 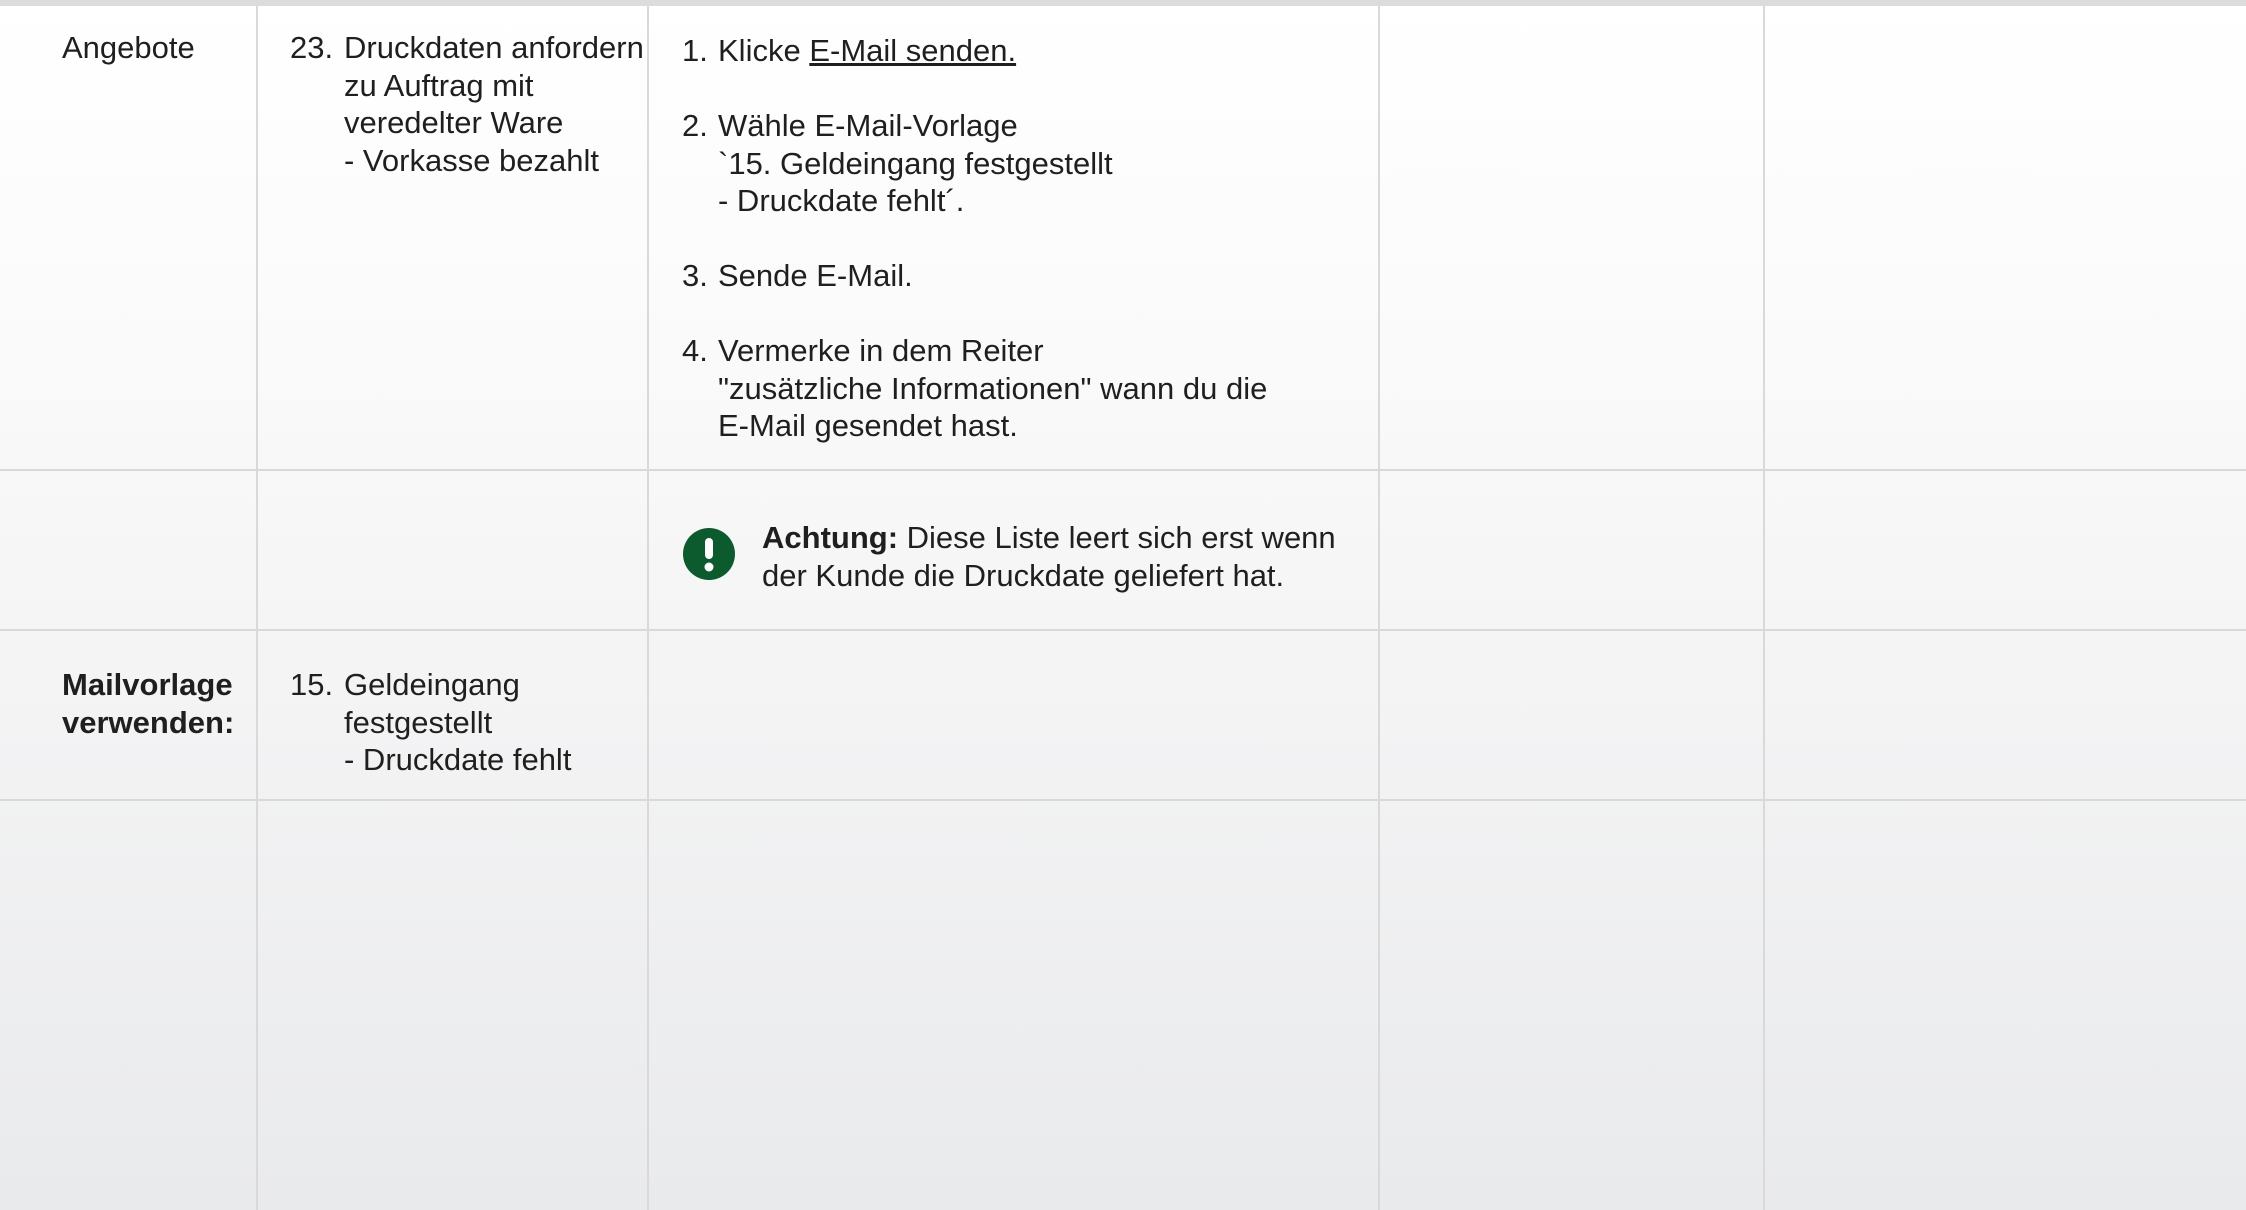 I want to click on exclamation-circle-icon, so click(x=709, y=554).